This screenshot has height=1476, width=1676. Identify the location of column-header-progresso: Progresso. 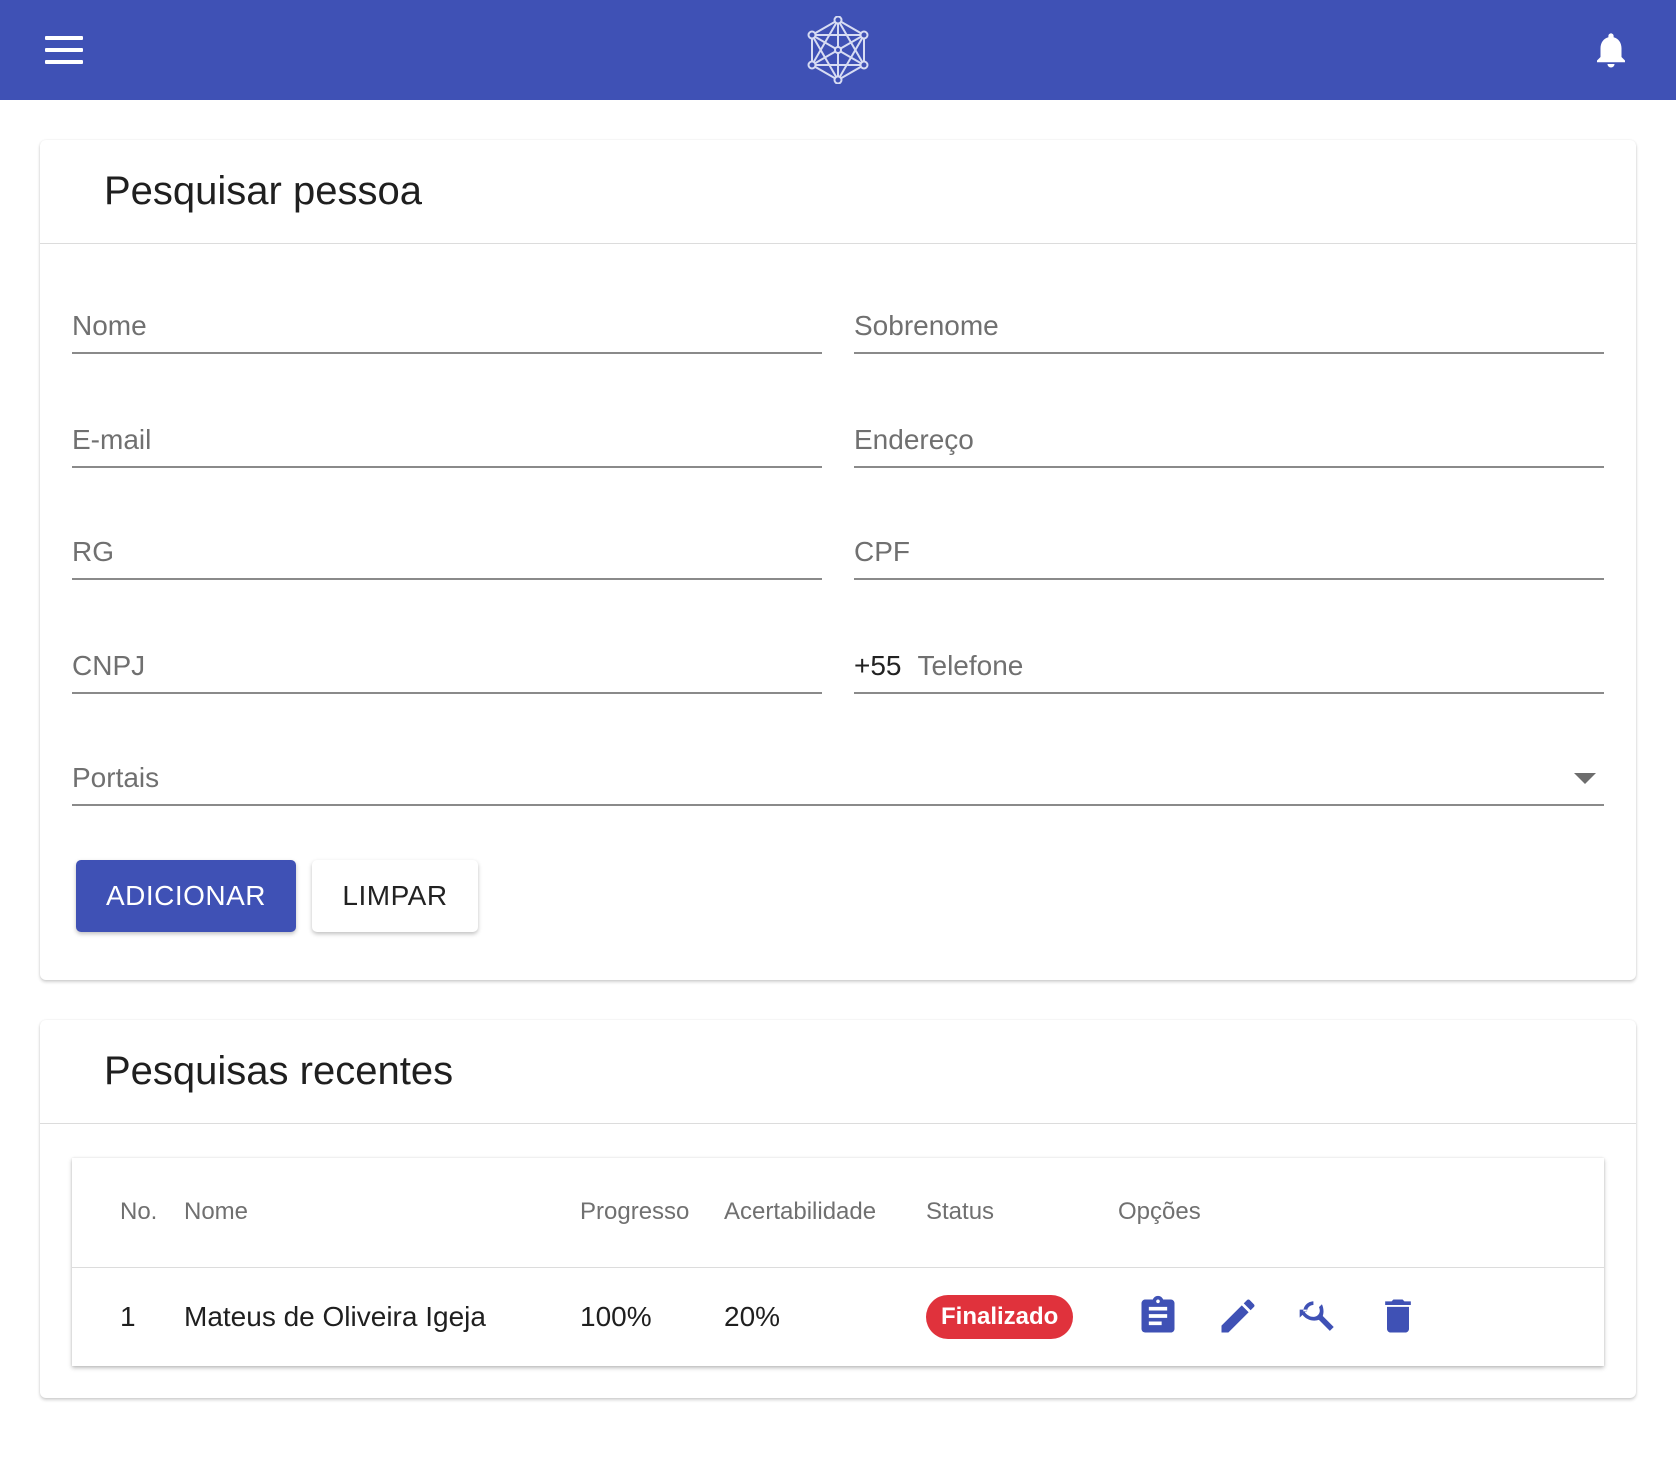
(634, 1212).